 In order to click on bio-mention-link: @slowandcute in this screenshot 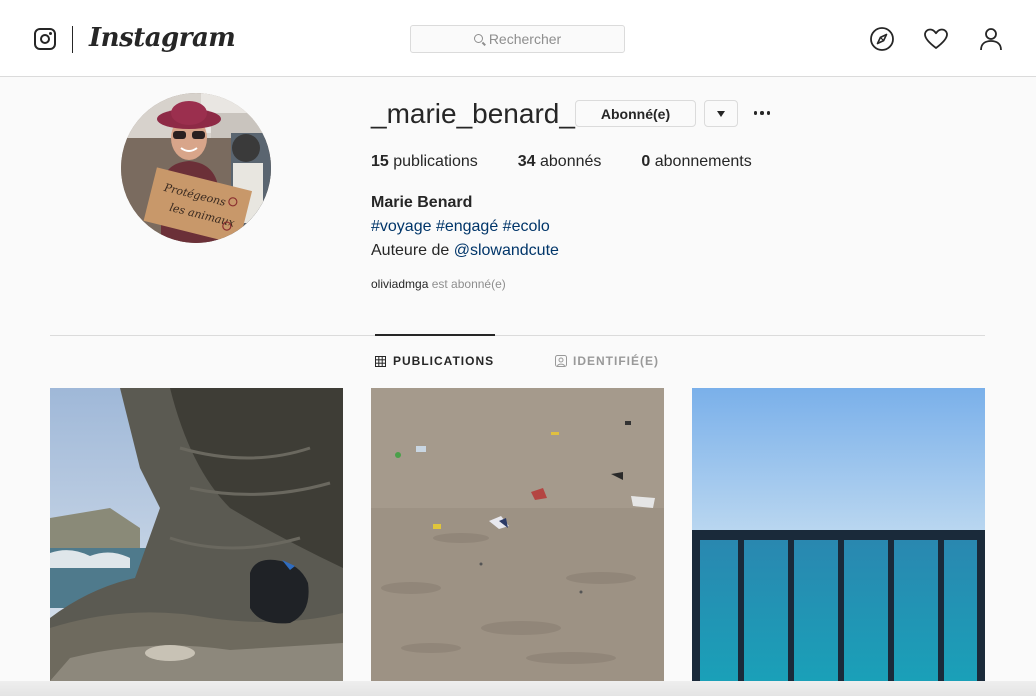, I will do `click(506, 250)`.